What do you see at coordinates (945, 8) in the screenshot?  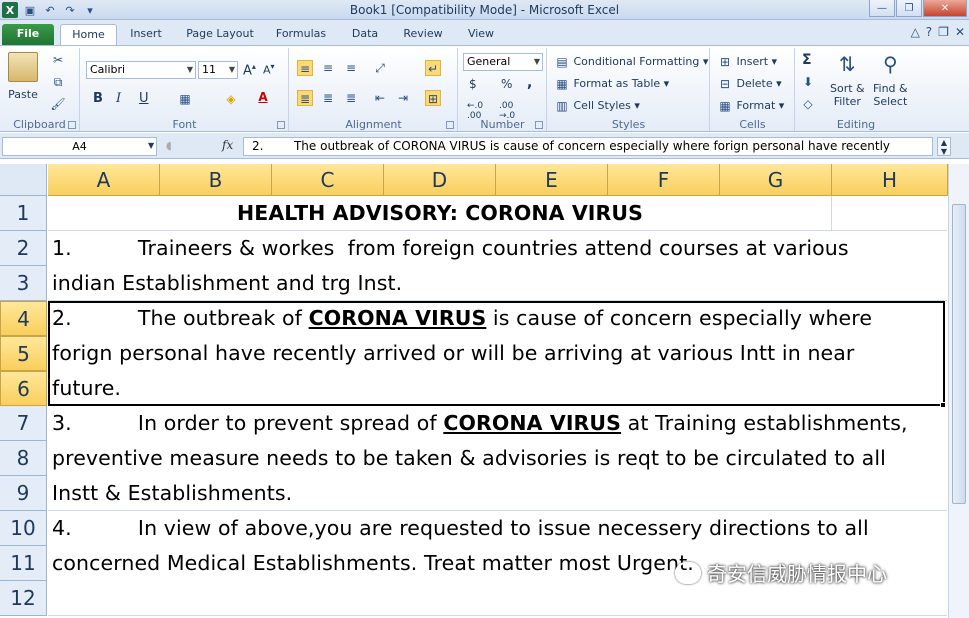 I see `close-button: ✕` at bounding box center [945, 8].